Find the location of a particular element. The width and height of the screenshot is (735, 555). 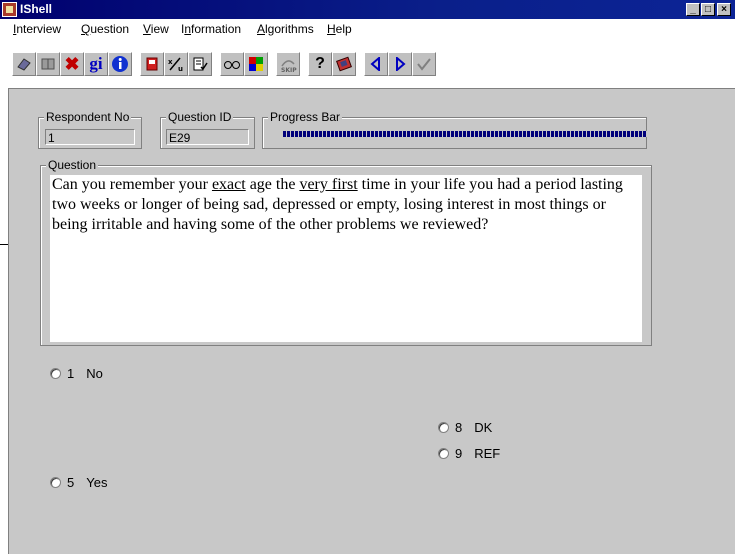

book-icon is located at coordinates (48, 64).